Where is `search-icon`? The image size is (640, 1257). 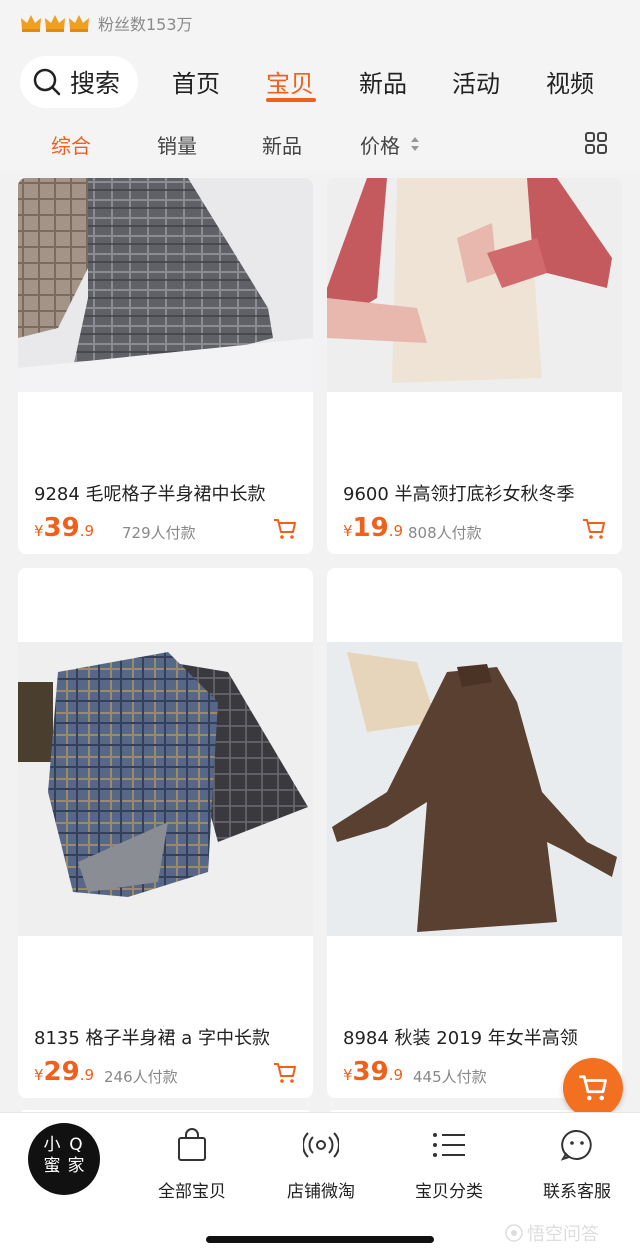
search-icon is located at coordinates (47, 82).